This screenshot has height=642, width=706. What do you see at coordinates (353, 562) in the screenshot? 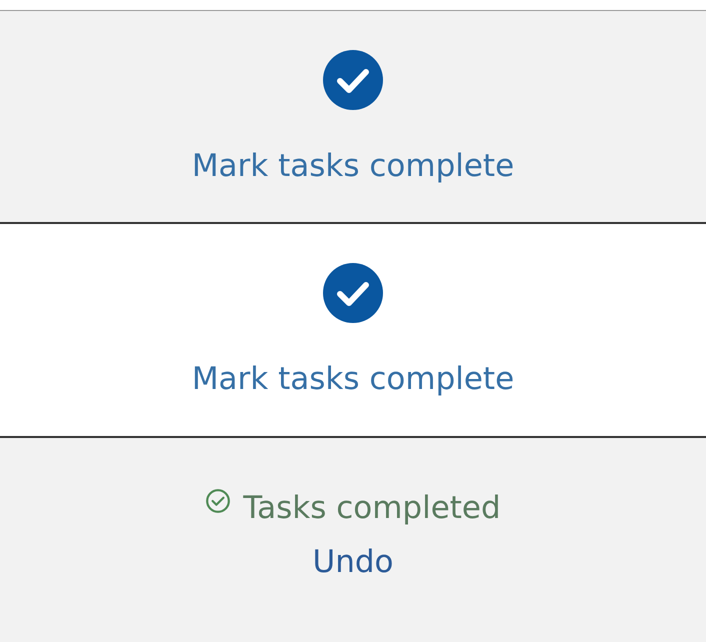
I see `undo-link: Undo` at bounding box center [353, 562].